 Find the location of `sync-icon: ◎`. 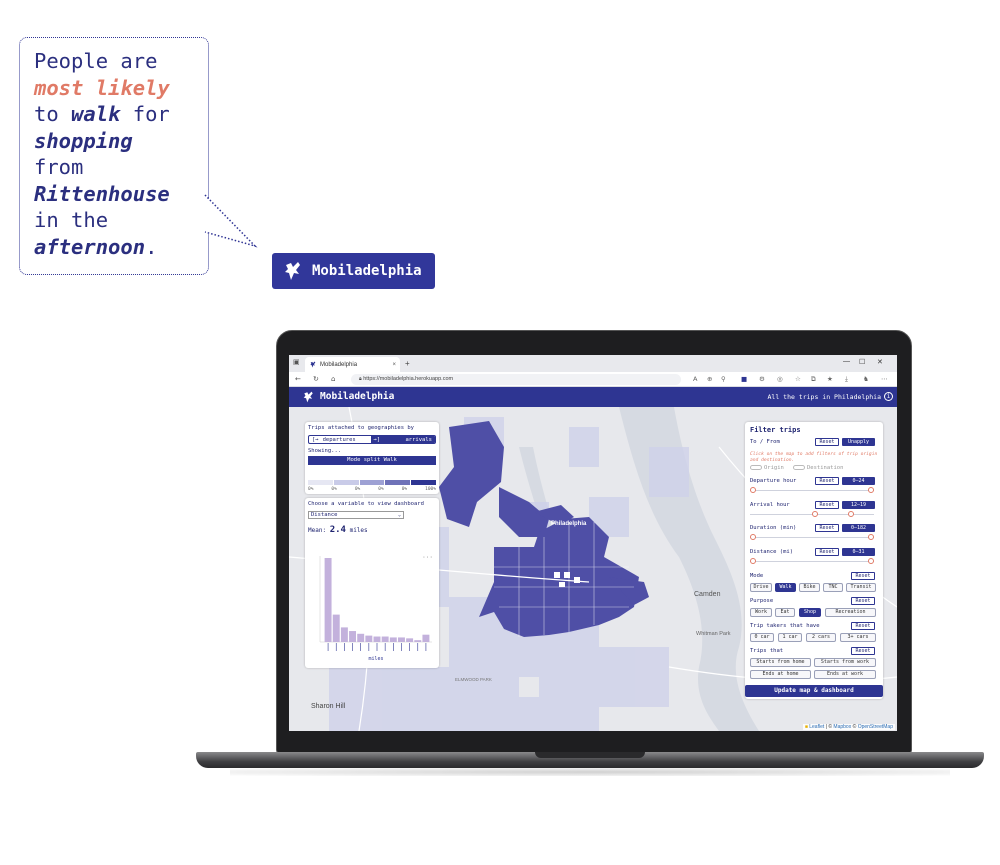

sync-icon: ◎ is located at coordinates (780, 379).